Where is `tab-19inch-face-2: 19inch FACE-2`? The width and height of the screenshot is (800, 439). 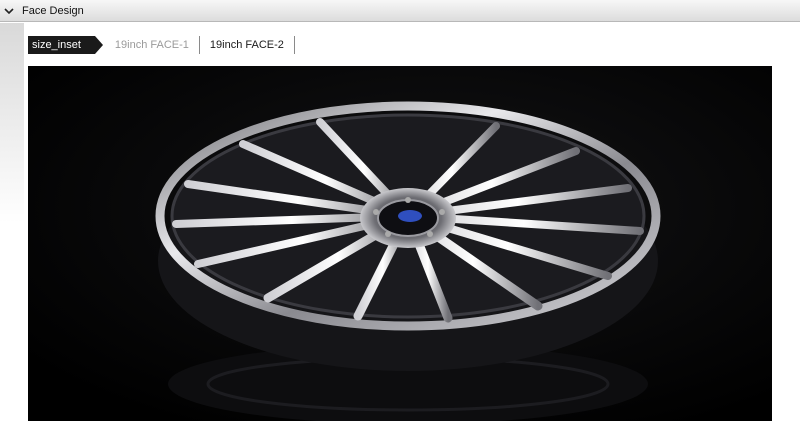
tab-19inch-face-2: 19inch FACE-2 is located at coordinates (247, 45).